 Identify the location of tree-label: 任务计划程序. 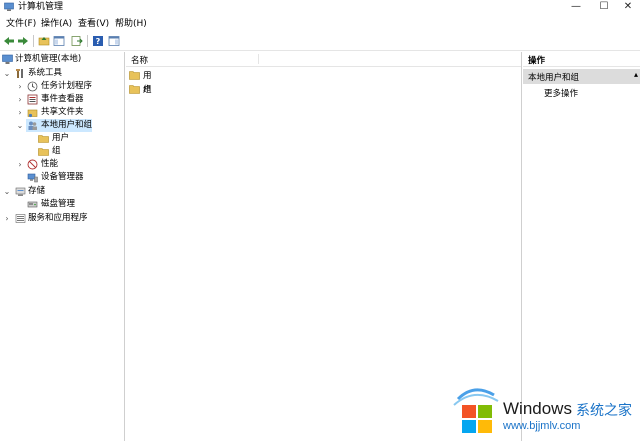
(67, 86).